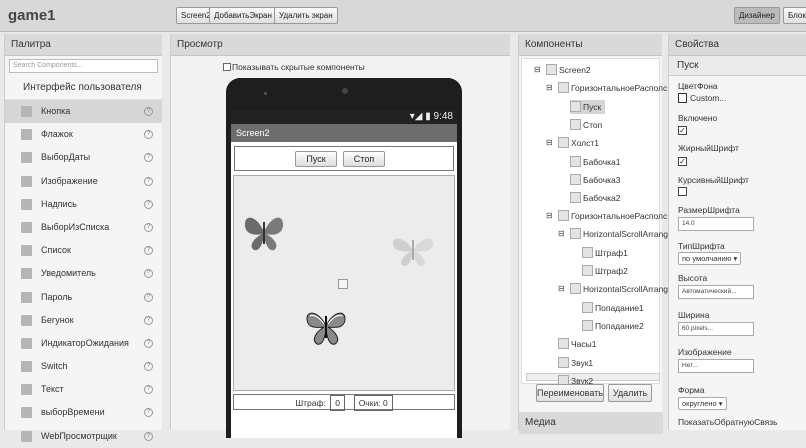 The height and width of the screenshot is (448, 806). Describe the element at coordinates (56, 250) in the screenshot. I see `palette-item-label: Список` at that location.